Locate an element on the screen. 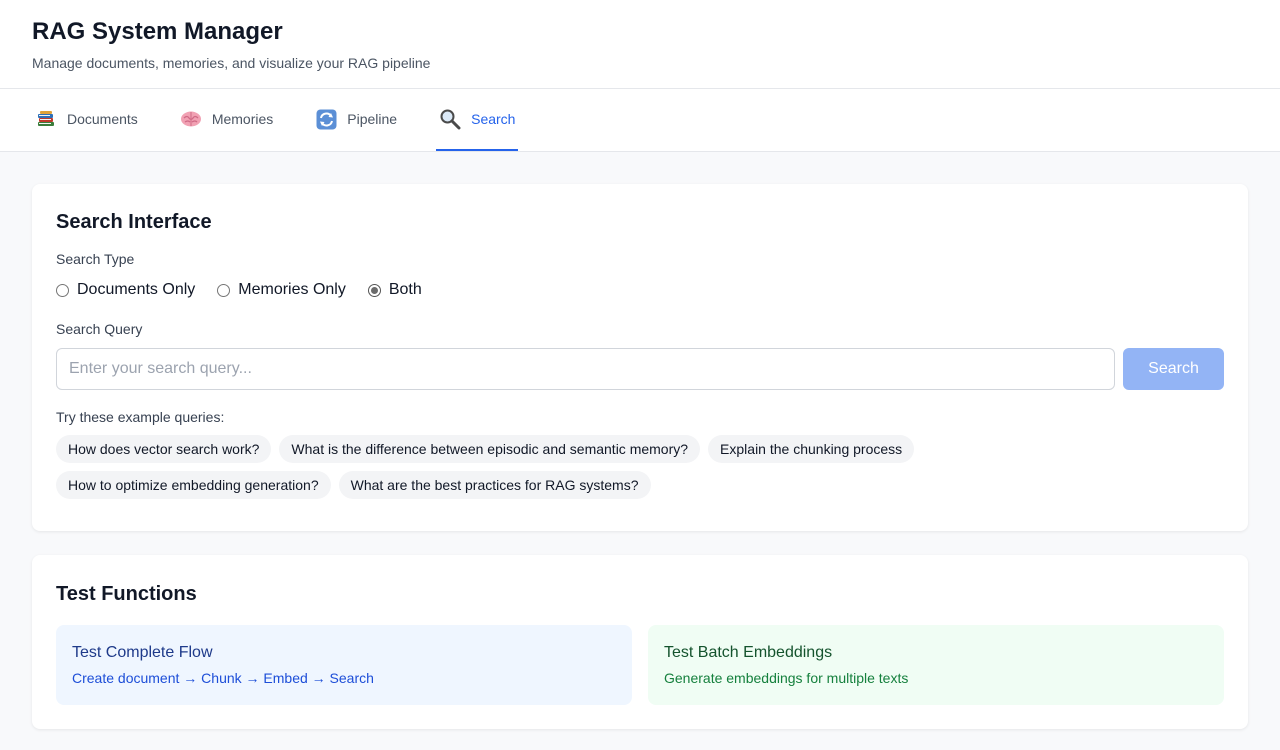  tab-pipeline: Pipeline is located at coordinates (356, 120).